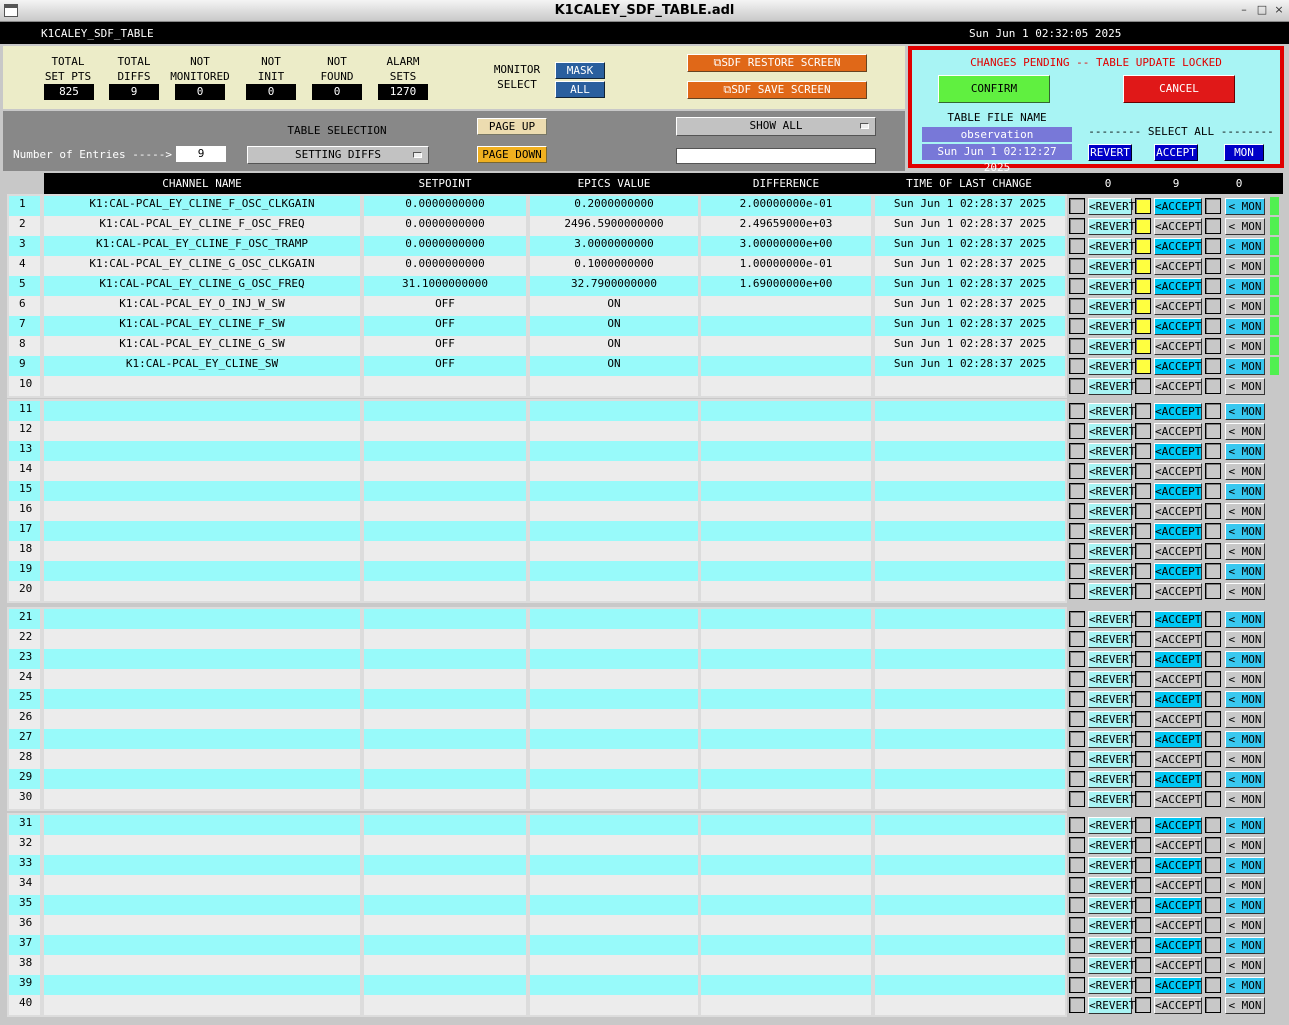 The image size is (1289, 1025). Describe the element at coordinates (512, 154) in the screenshot. I see `page-down-button: PAGE DOWN` at that location.